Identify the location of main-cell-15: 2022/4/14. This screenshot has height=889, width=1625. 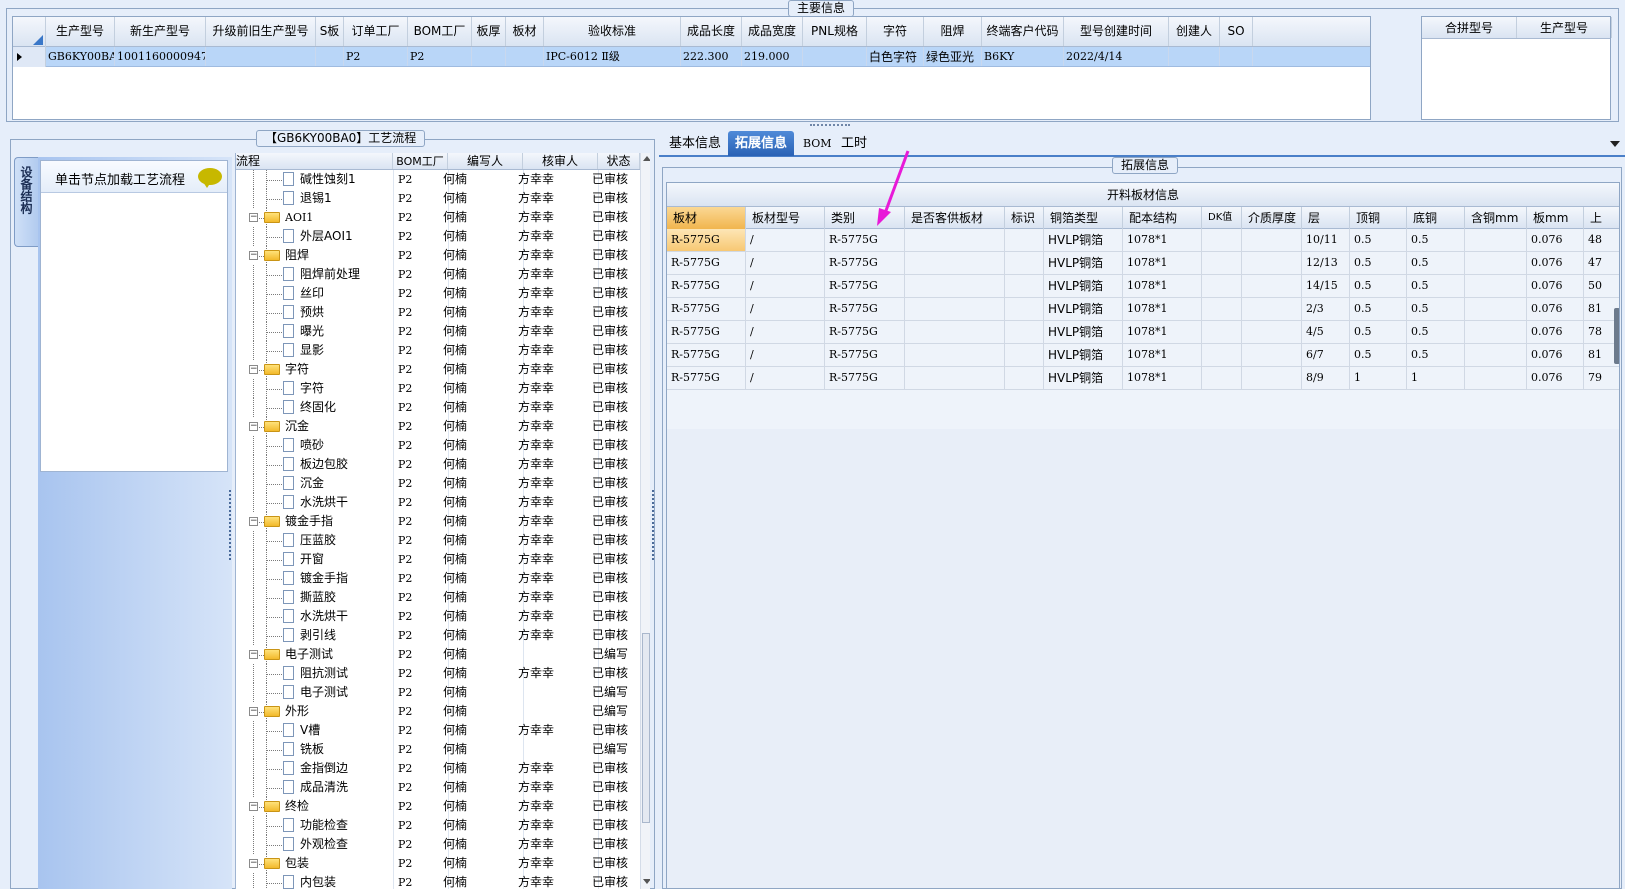
(1117, 56).